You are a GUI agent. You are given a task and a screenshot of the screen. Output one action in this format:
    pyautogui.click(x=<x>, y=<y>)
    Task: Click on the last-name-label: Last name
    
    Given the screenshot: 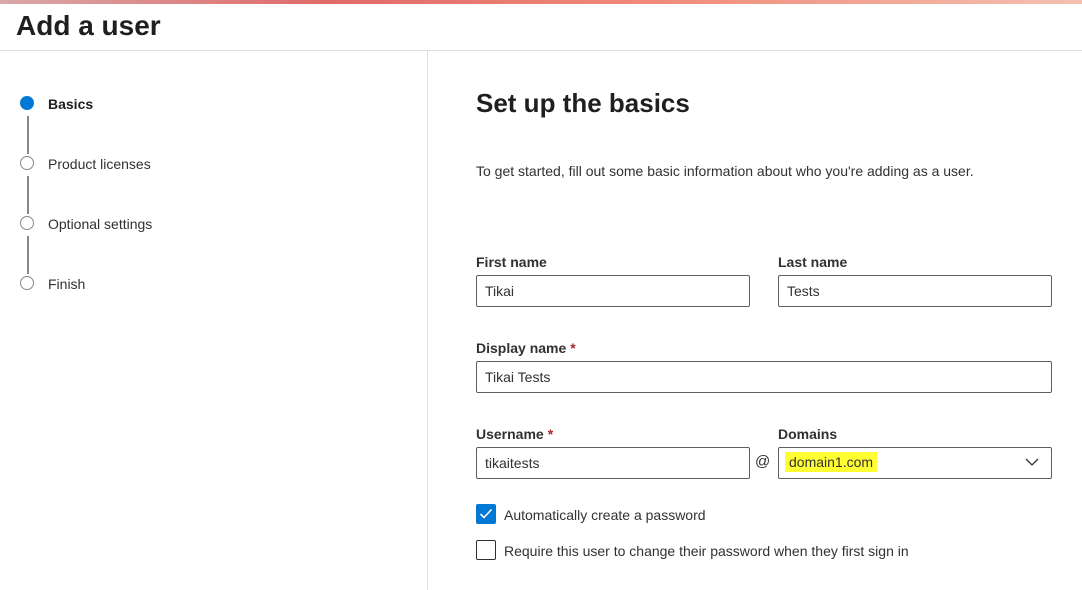 What is the action you would take?
    pyautogui.click(x=813, y=262)
    